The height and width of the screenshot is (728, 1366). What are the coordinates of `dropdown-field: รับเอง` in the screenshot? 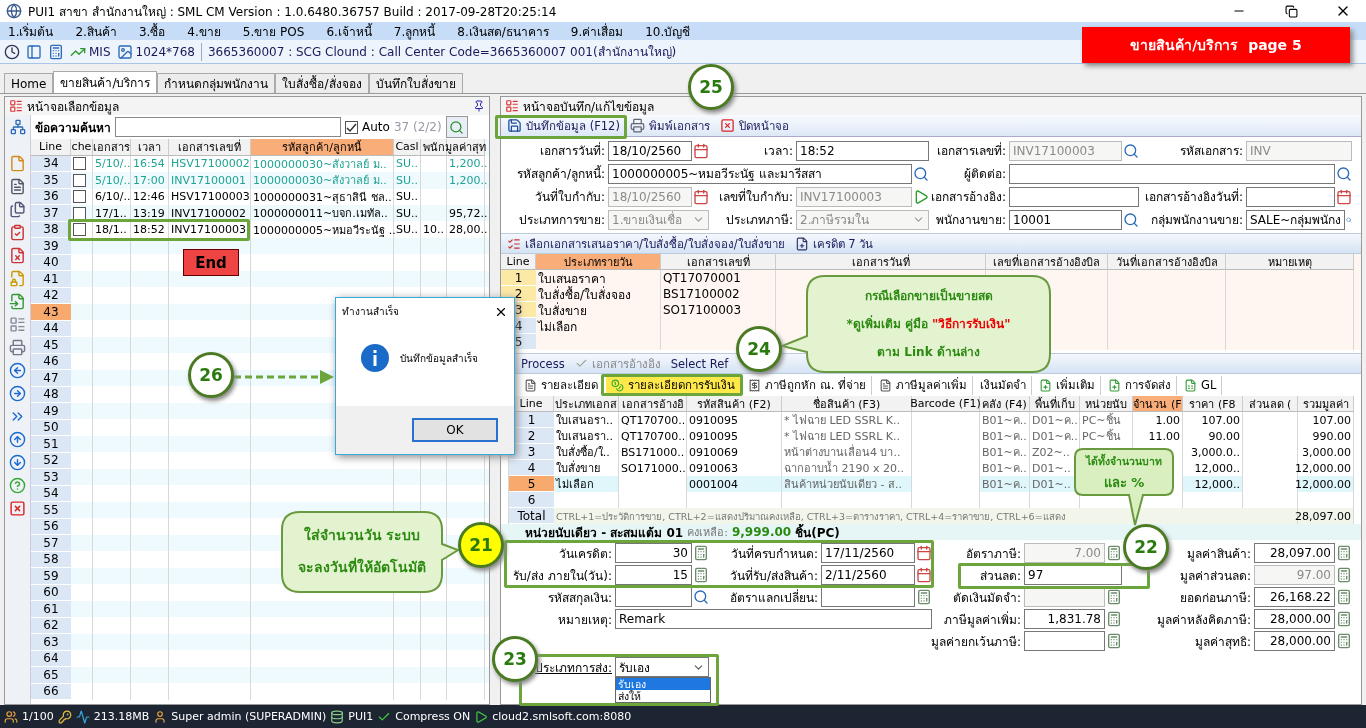 It's located at (662, 667).